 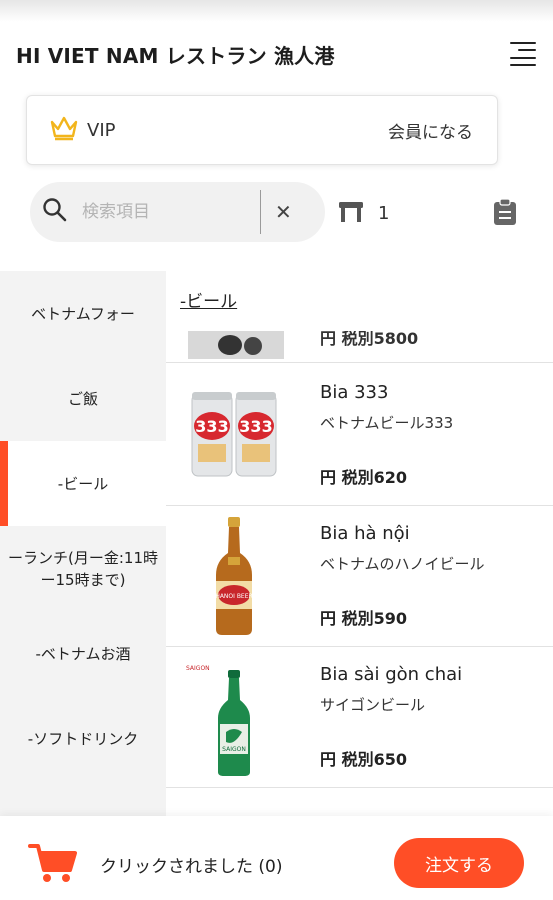 What do you see at coordinates (384, 213) in the screenshot?
I see `table-number: 1` at bounding box center [384, 213].